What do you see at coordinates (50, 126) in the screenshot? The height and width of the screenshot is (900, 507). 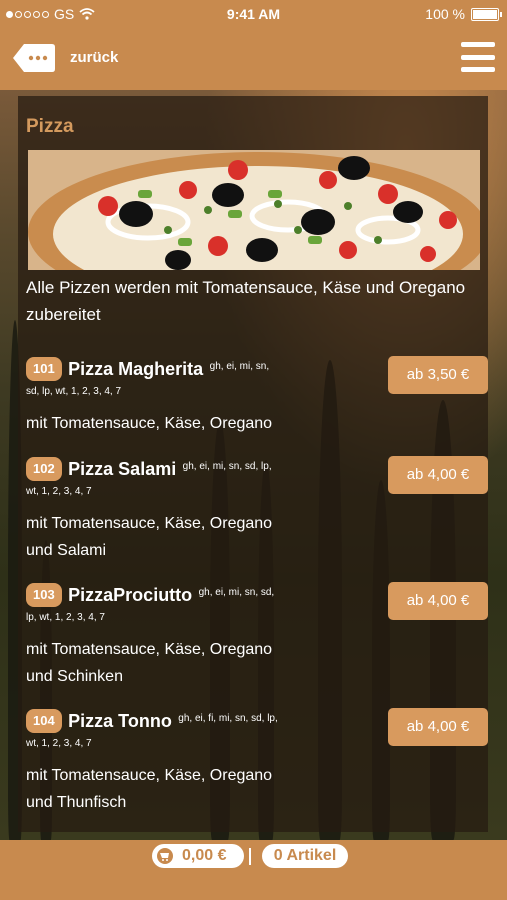 I see `section-title: Pizza` at bounding box center [50, 126].